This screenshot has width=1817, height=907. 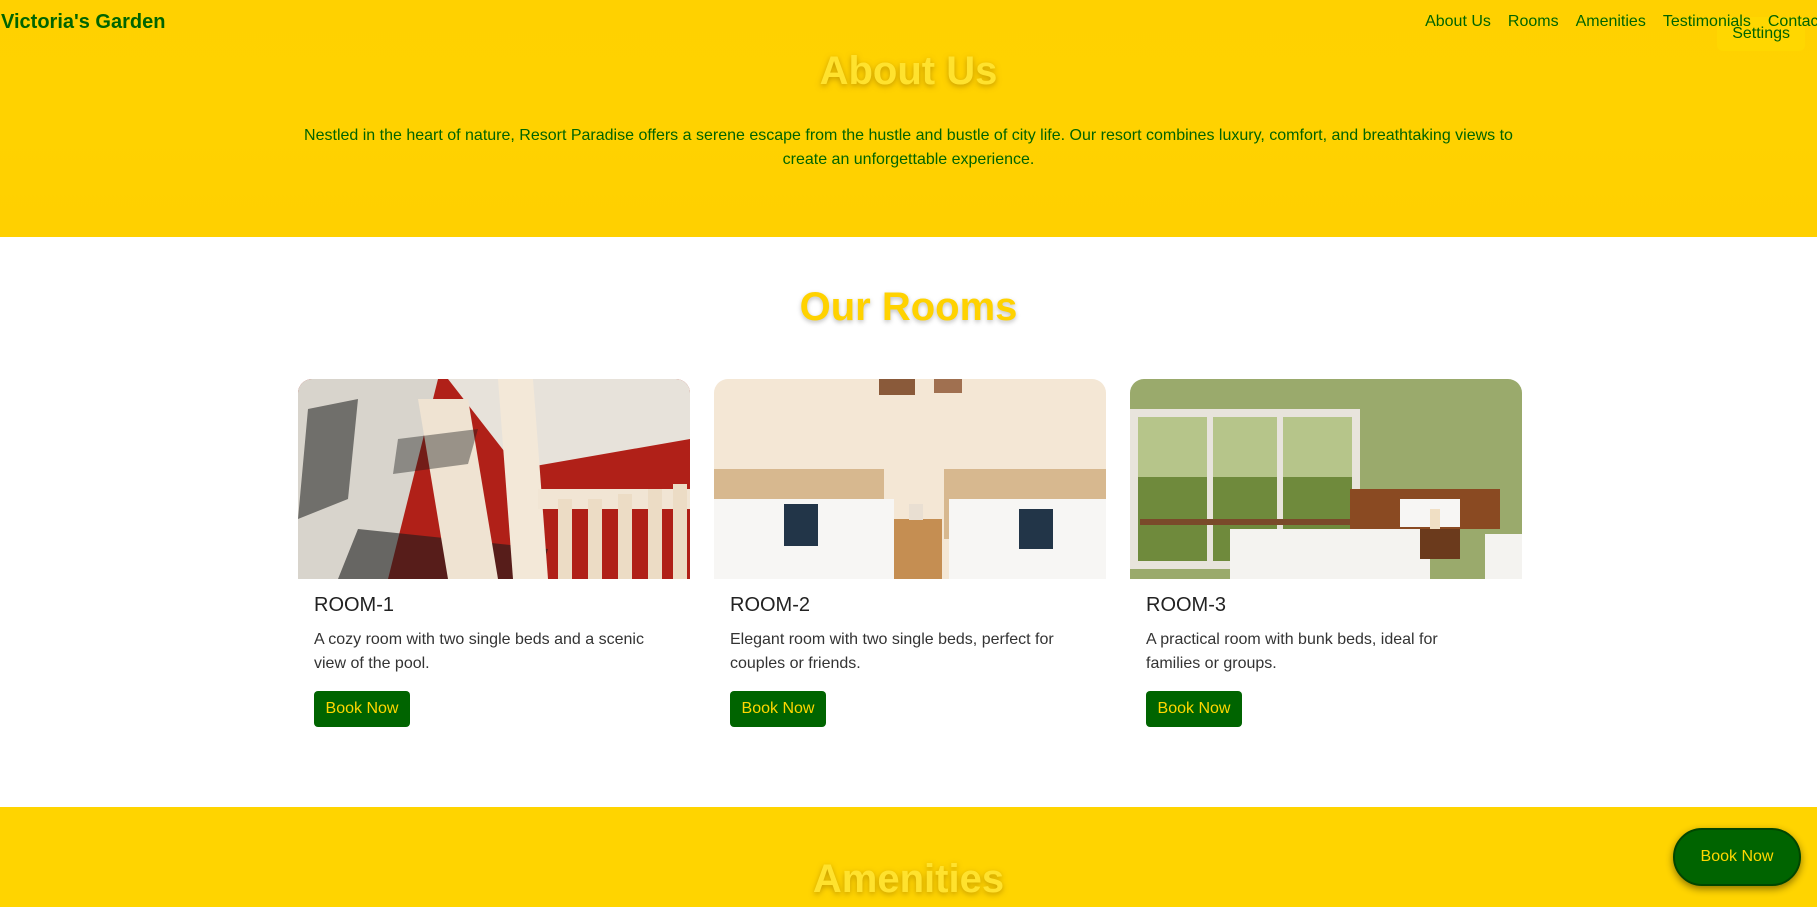 I want to click on nav-about-us: About Us, so click(x=1458, y=22).